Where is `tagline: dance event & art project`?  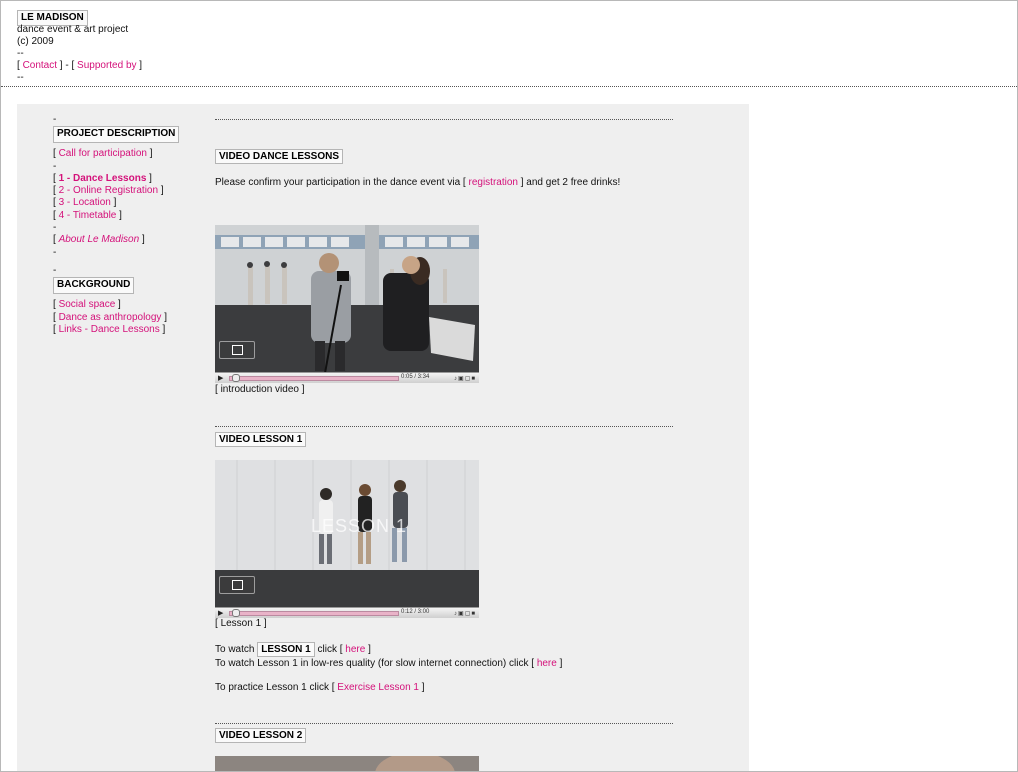
tagline: dance event & art project is located at coordinates (73, 29).